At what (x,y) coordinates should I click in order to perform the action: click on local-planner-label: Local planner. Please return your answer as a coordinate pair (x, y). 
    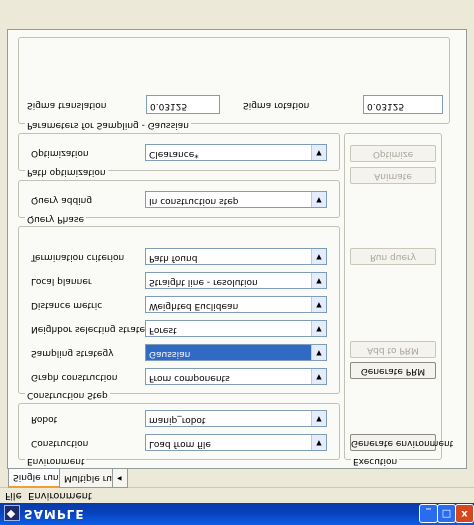
    Looking at the image, I should click on (61, 281).